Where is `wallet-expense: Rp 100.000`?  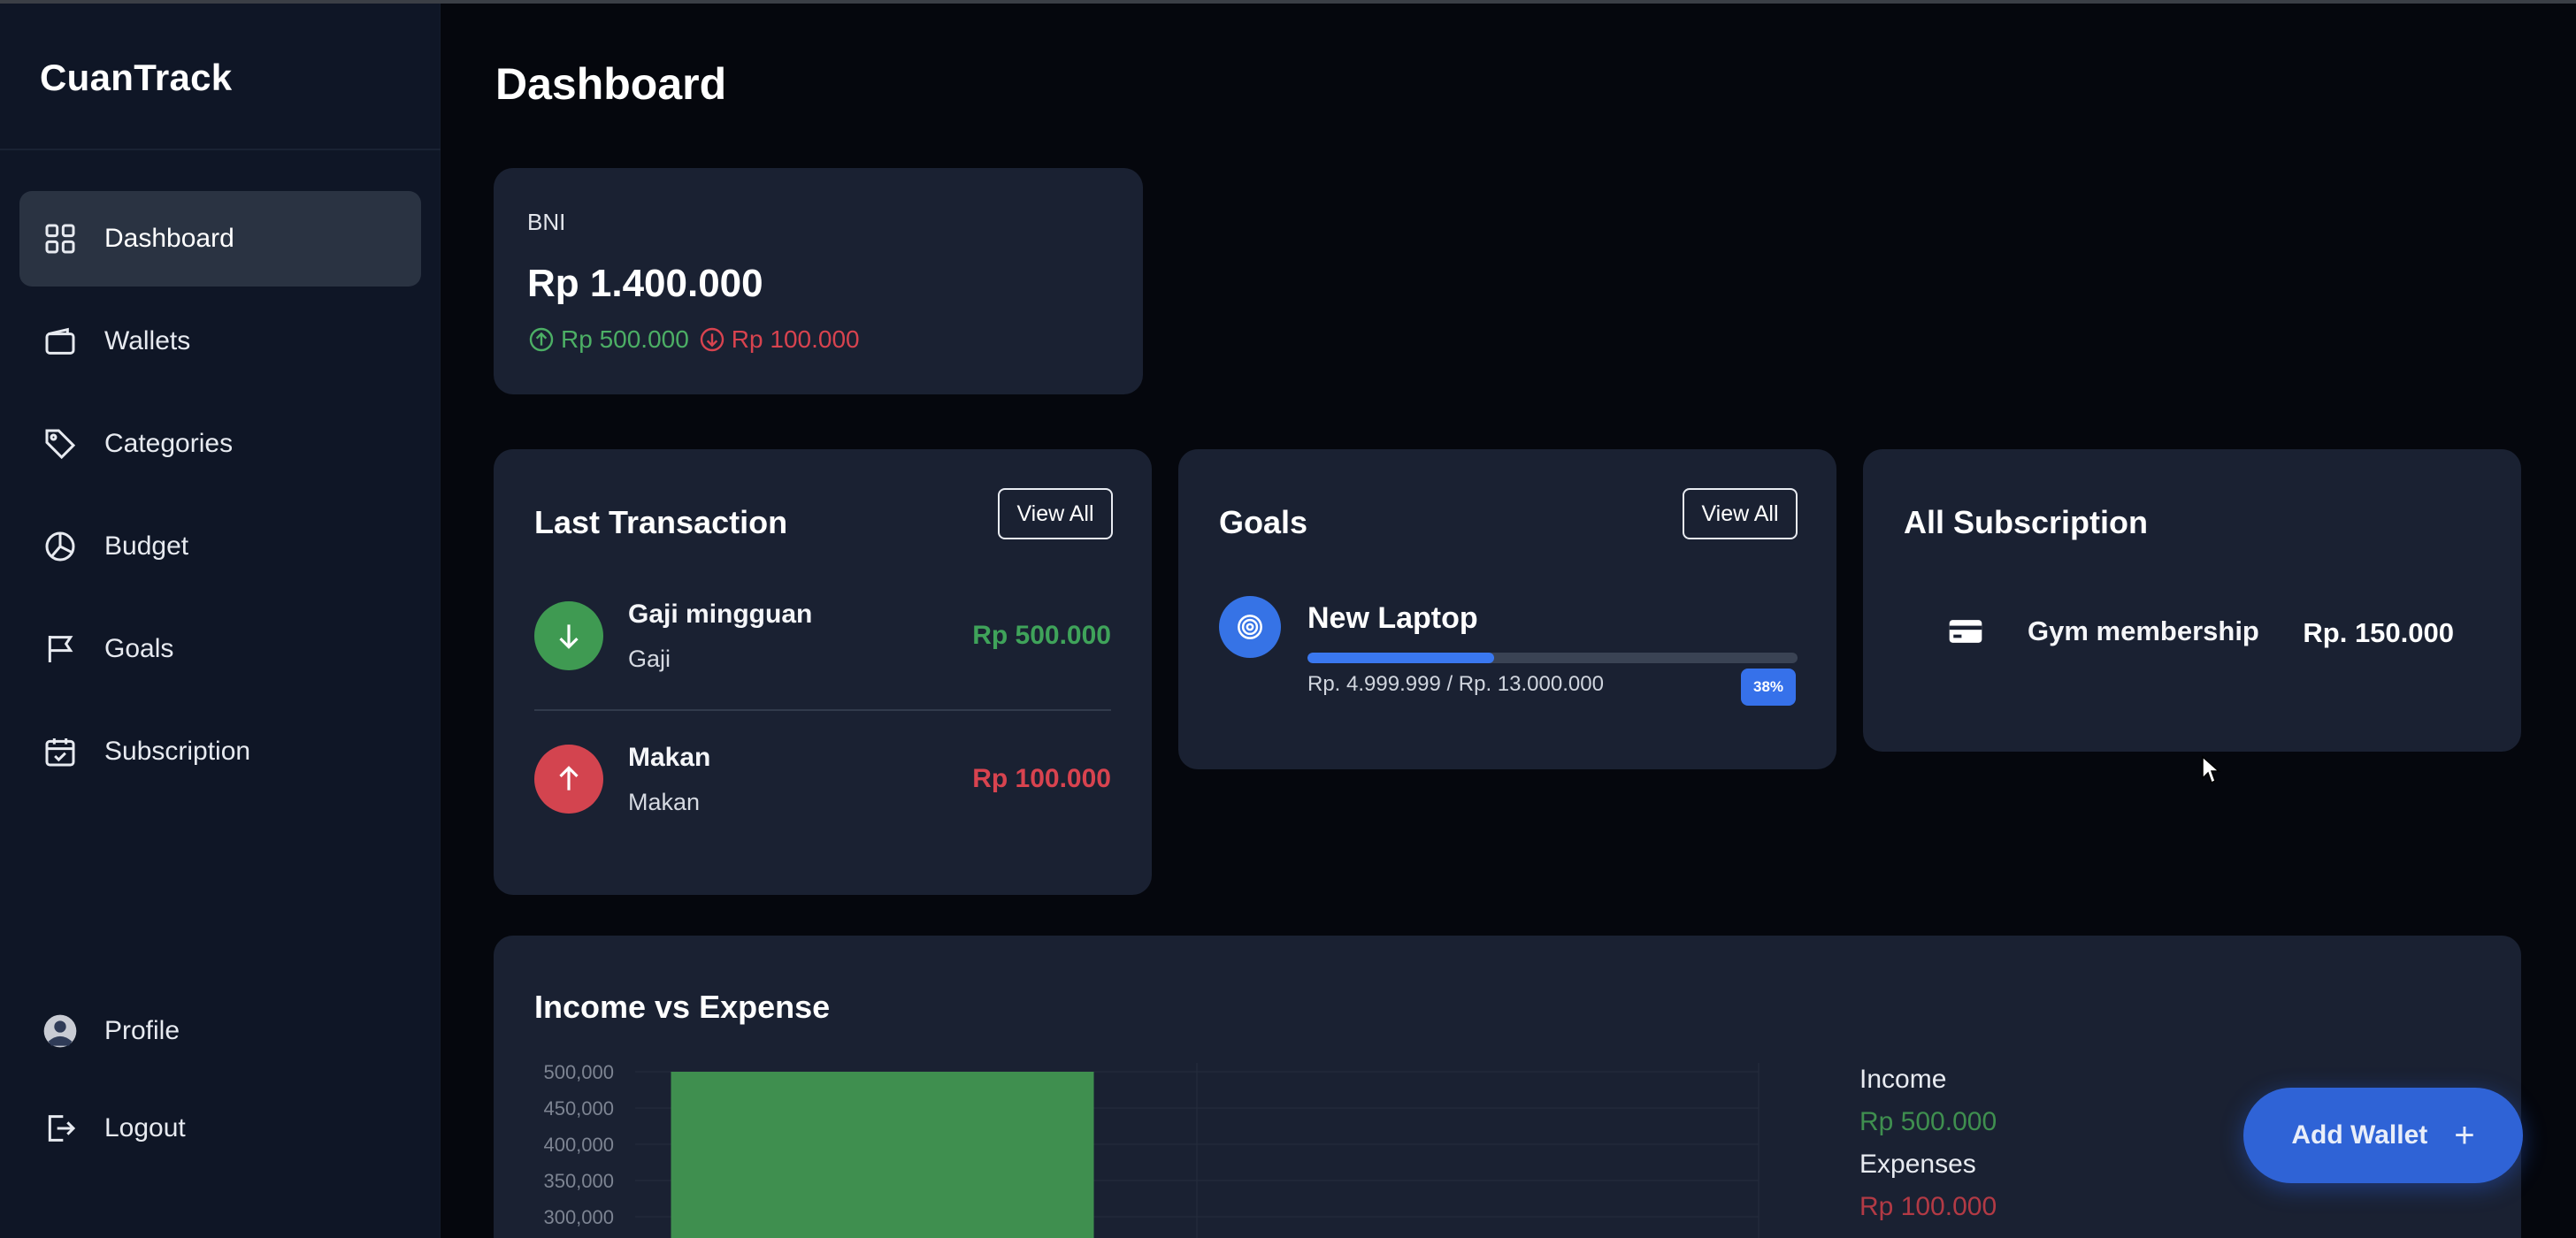
wallet-expense: Rp 100.000 is located at coordinates (779, 339).